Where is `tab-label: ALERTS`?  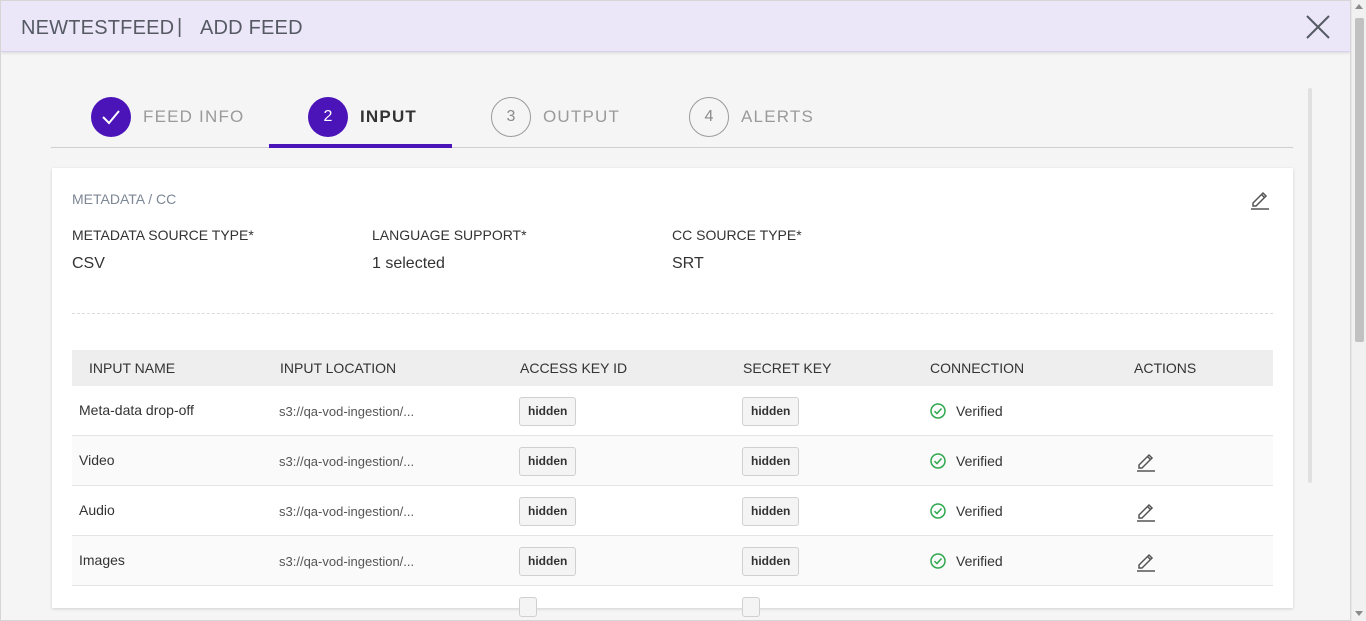 tab-label: ALERTS is located at coordinates (778, 116).